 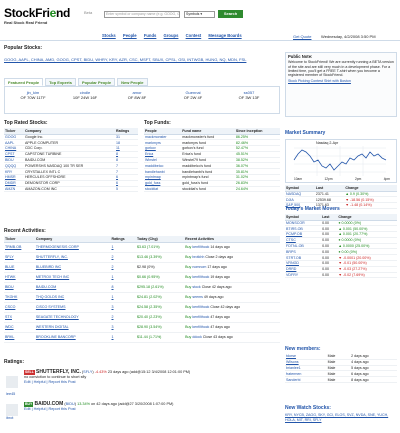 What do you see at coordinates (100, 372) in the screenshot?
I see `rated-change: -4.43%` at bounding box center [100, 372].